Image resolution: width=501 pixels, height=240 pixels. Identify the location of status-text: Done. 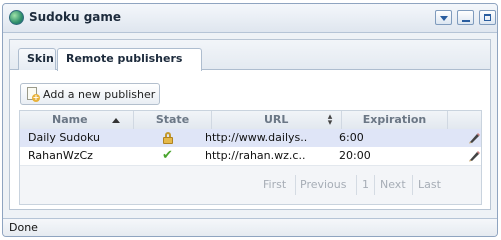
(23, 227).